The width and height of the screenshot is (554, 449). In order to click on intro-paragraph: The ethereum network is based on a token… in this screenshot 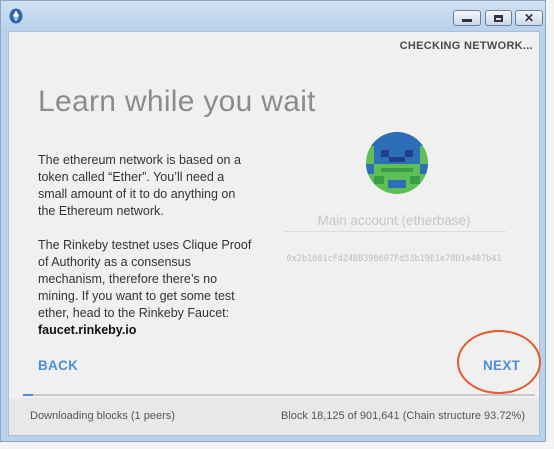, I will do `click(139, 185)`.